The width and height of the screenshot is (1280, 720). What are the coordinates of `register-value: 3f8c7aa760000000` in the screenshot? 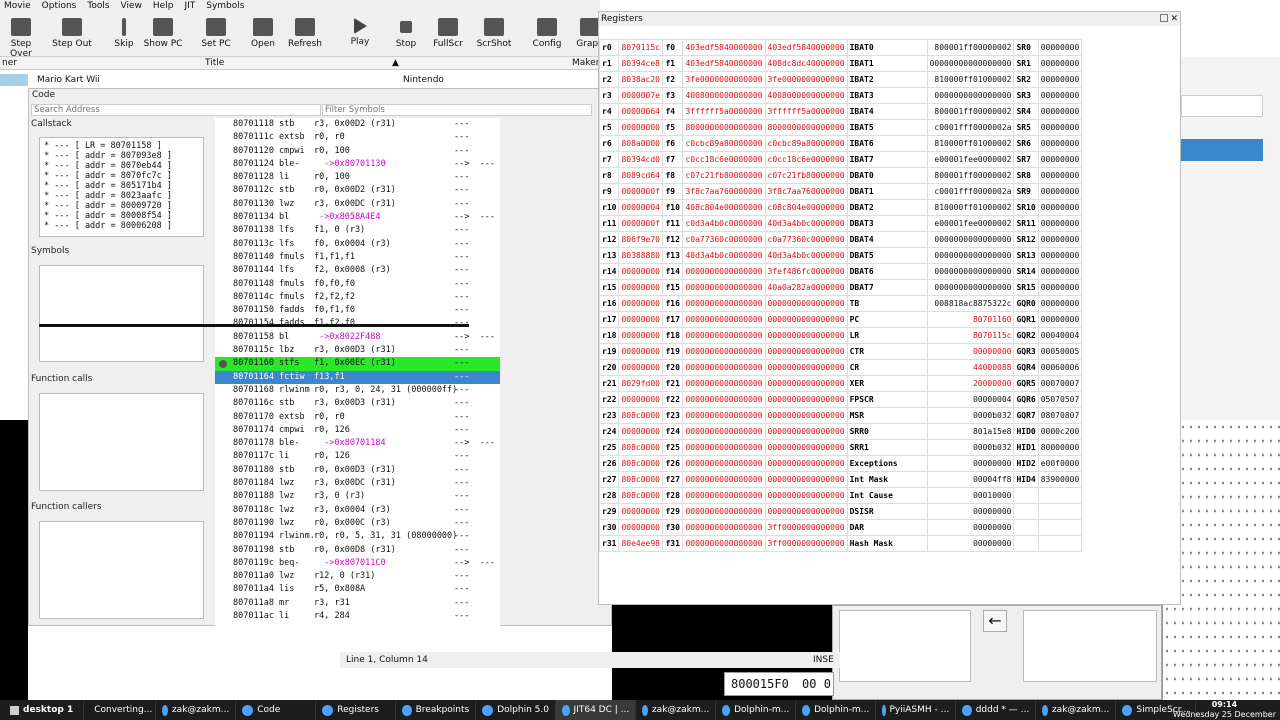 It's located at (724, 191).